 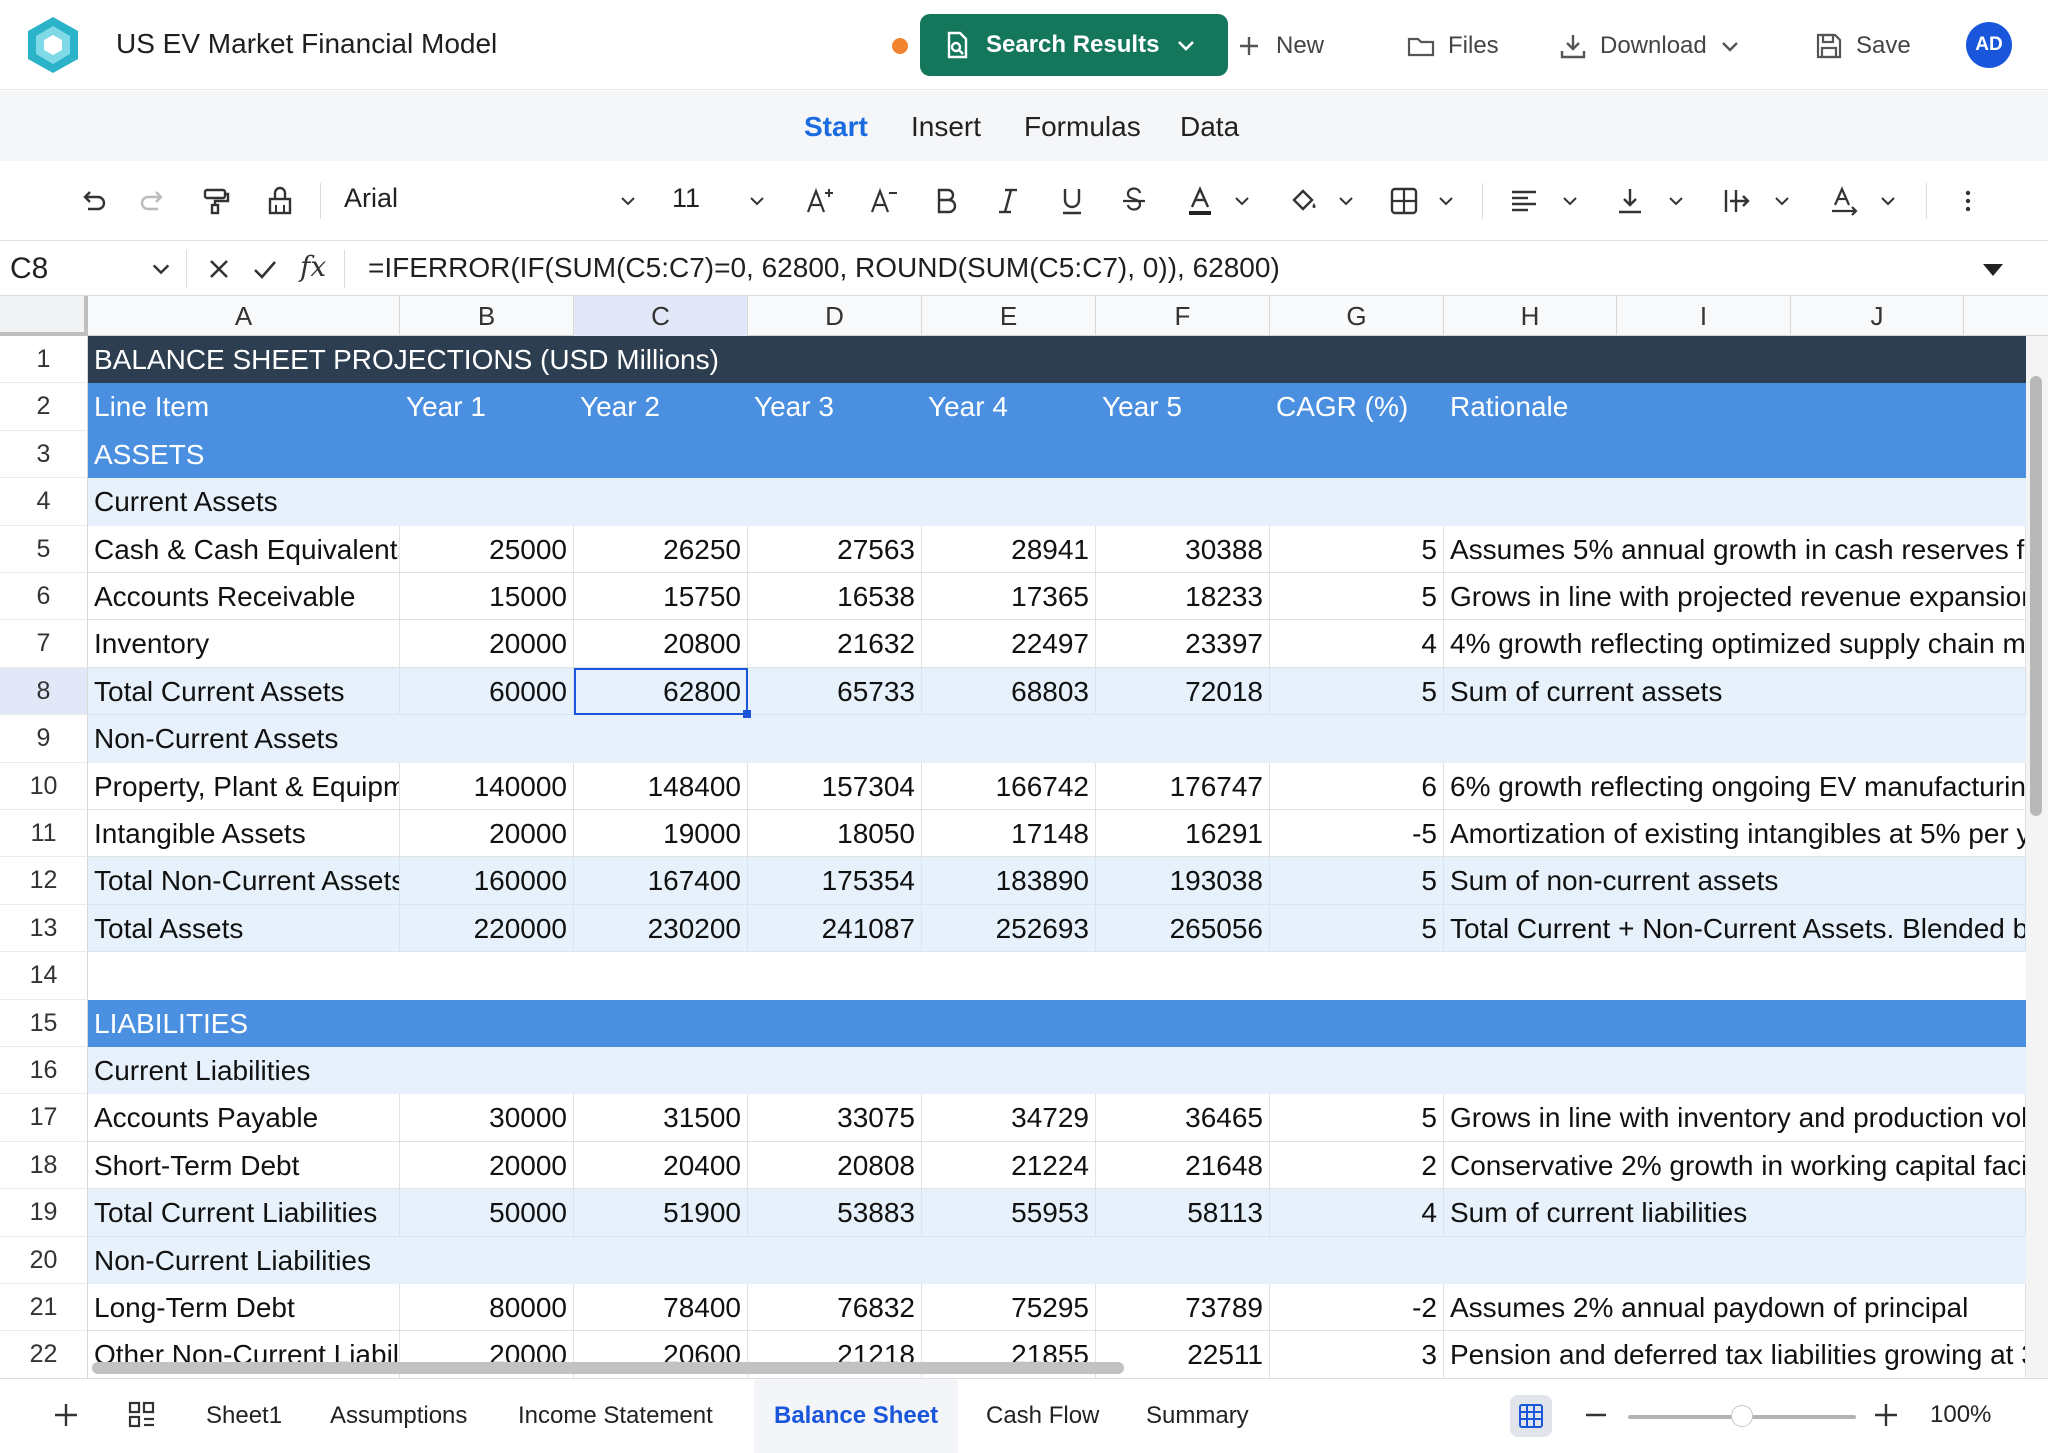 I want to click on grid-cell: Year 2, so click(x=661, y=407).